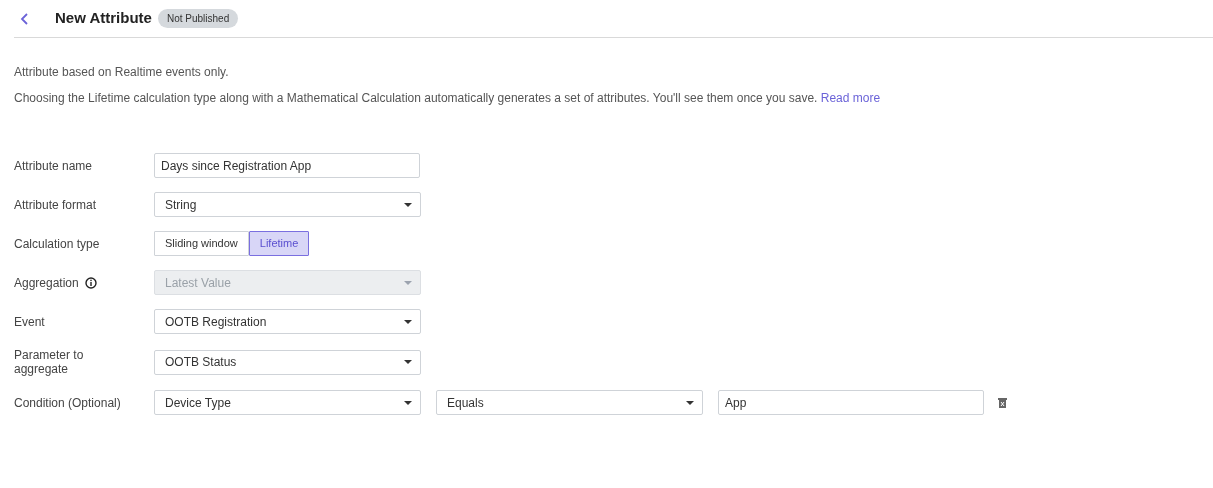 This screenshot has height=488, width=1213. Describe the element at coordinates (287, 362) in the screenshot. I see `select-field: OOTB Status` at that location.